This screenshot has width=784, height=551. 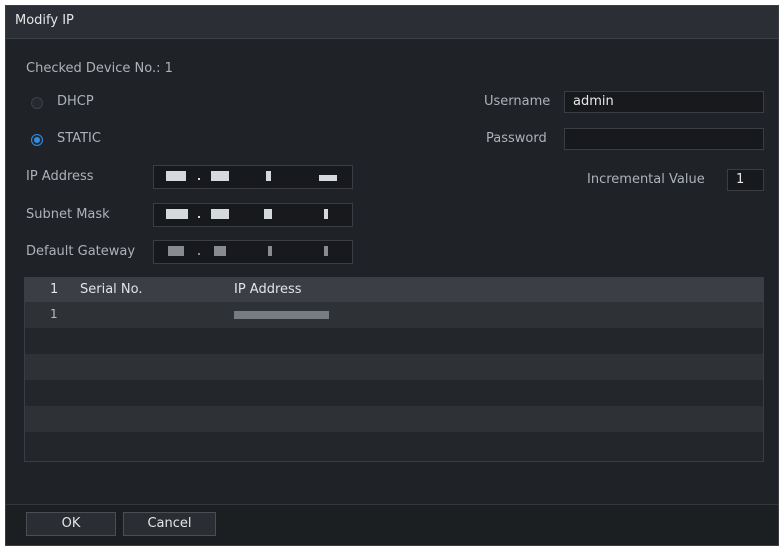 I want to click on password-input, so click(x=664, y=139).